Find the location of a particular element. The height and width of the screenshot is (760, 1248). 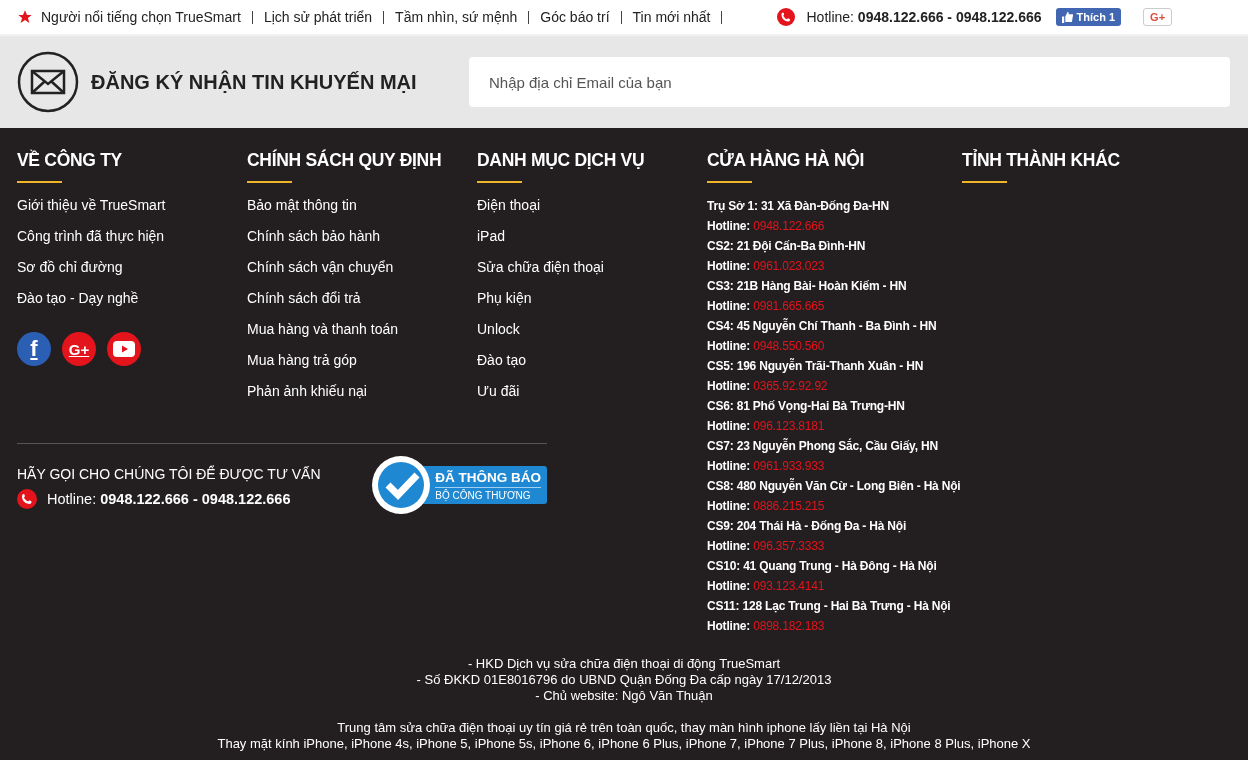

store-hotline: Hotline: 0898.182.183 is located at coordinates (766, 626).